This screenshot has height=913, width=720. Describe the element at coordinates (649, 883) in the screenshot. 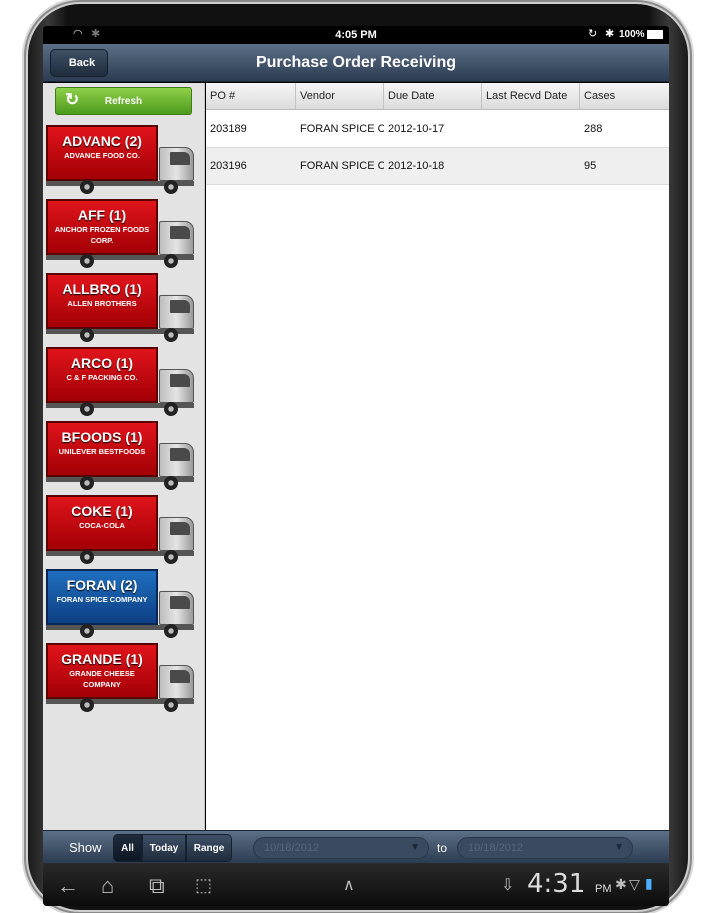

I see `battery-icon: ▮` at that location.